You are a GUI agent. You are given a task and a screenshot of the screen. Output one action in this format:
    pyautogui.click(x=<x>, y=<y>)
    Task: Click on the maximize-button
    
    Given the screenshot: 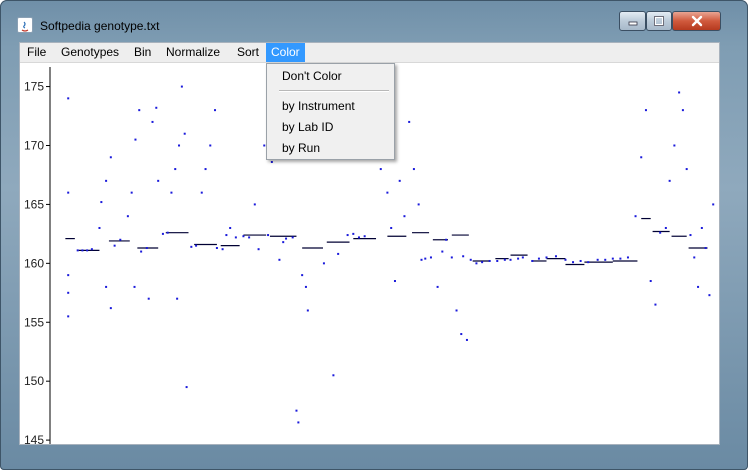 What is the action you would take?
    pyautogui.click(x=659, y=21)
    